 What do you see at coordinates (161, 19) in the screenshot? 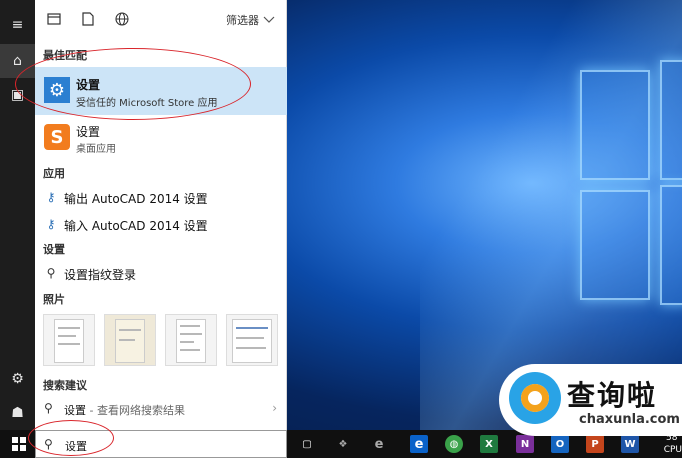
I see `filter-bar: 筛选器` at bounding box center [161, 19].